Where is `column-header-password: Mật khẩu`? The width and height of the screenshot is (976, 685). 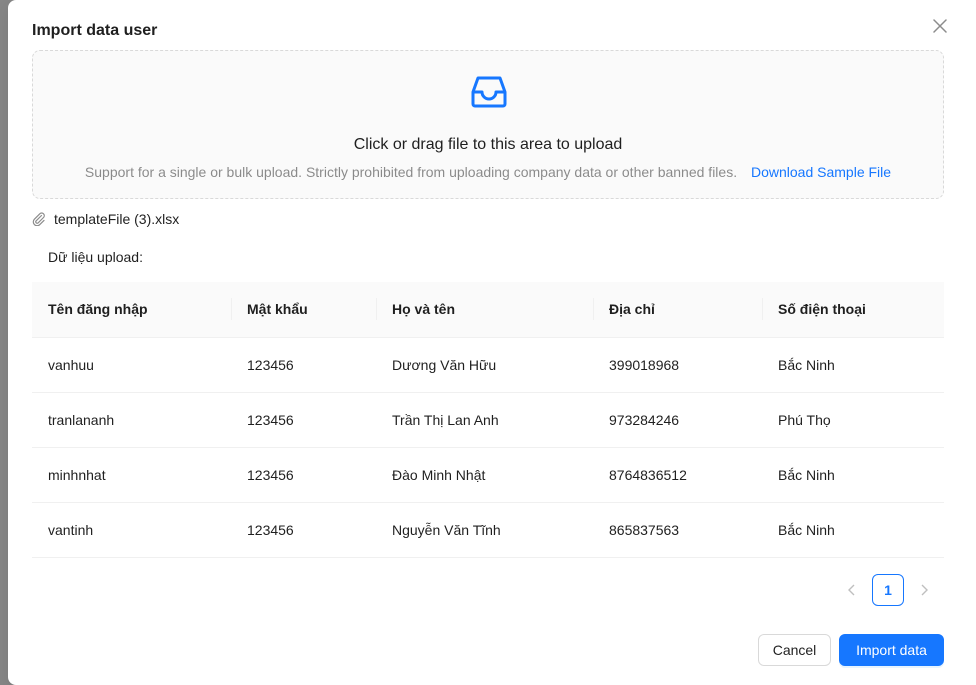
column-header-password: Mật khẩu is located at coordinates (303, 310).